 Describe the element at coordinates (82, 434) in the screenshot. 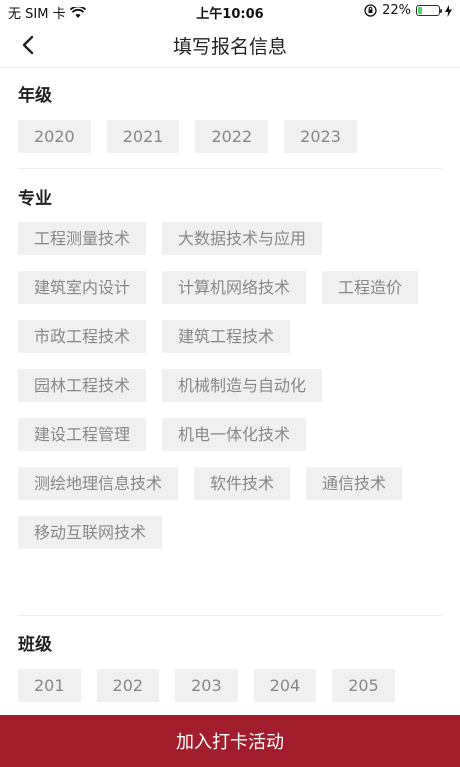

I see `major-option: 建设工程管理` at that location.